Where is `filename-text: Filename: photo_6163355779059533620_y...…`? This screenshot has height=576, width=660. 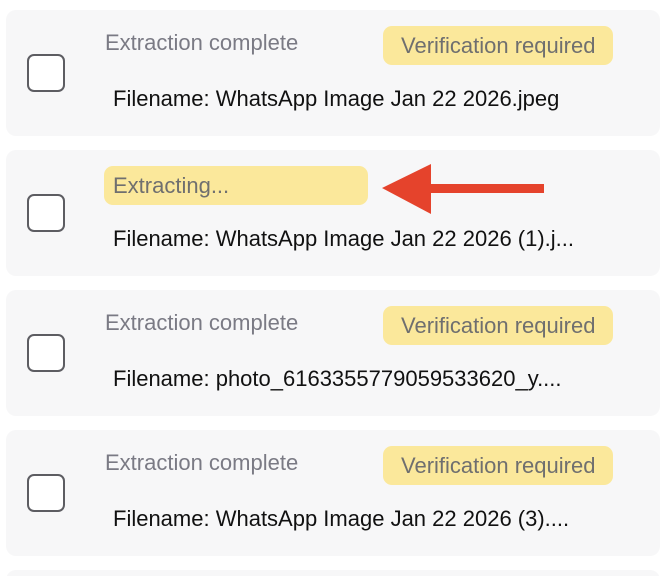
filename-text: Filename: photo_6163355779059533620_y...… is located at coordinates (337, 378).